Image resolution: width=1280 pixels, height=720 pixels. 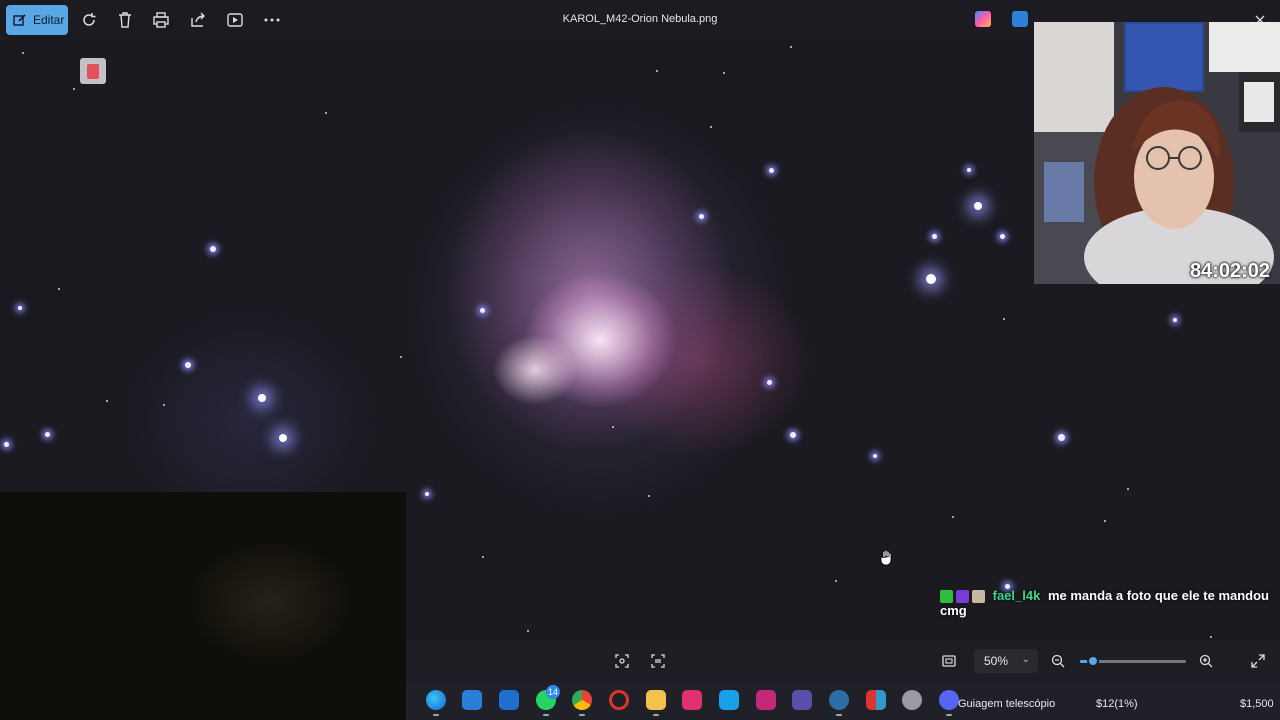 I want to click on app-badge-icon, so click(x=93, y=71).